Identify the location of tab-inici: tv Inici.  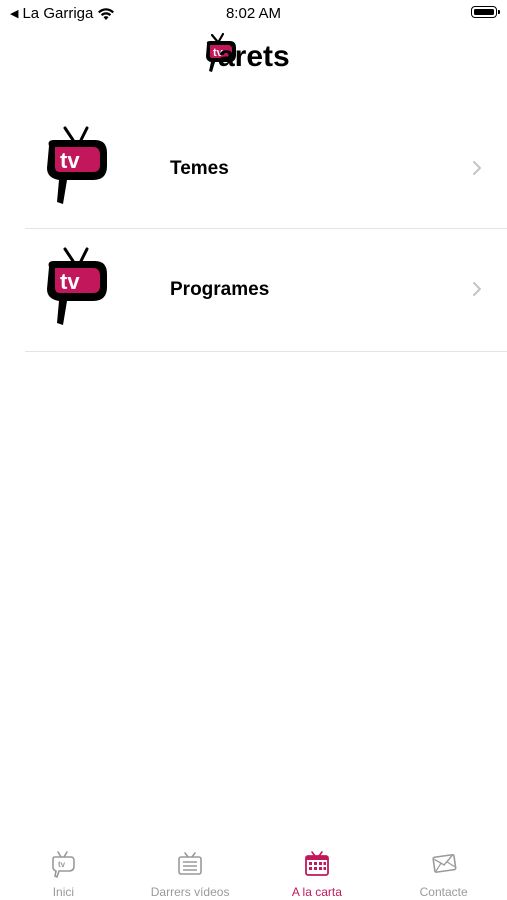
(63, 869).